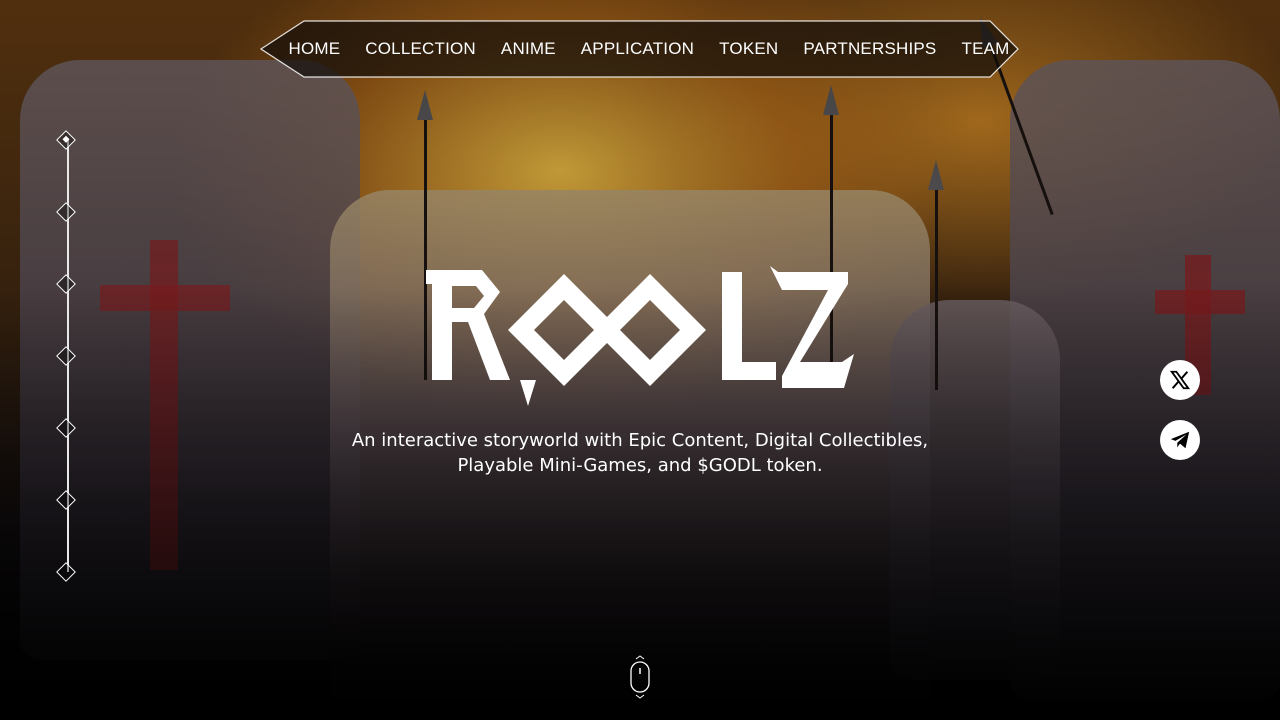  I want to click on scroll-mouse-icon, so click(640, 677).